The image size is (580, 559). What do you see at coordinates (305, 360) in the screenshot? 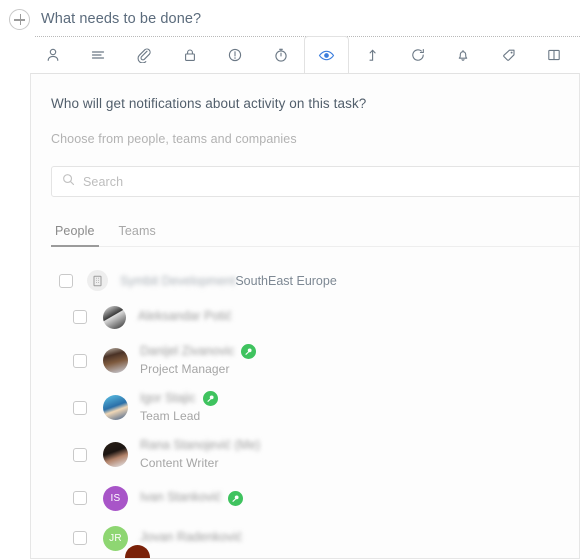
I see `list-item: Danijel Zivanovic Project Manager` at bounding box center [305, 360].